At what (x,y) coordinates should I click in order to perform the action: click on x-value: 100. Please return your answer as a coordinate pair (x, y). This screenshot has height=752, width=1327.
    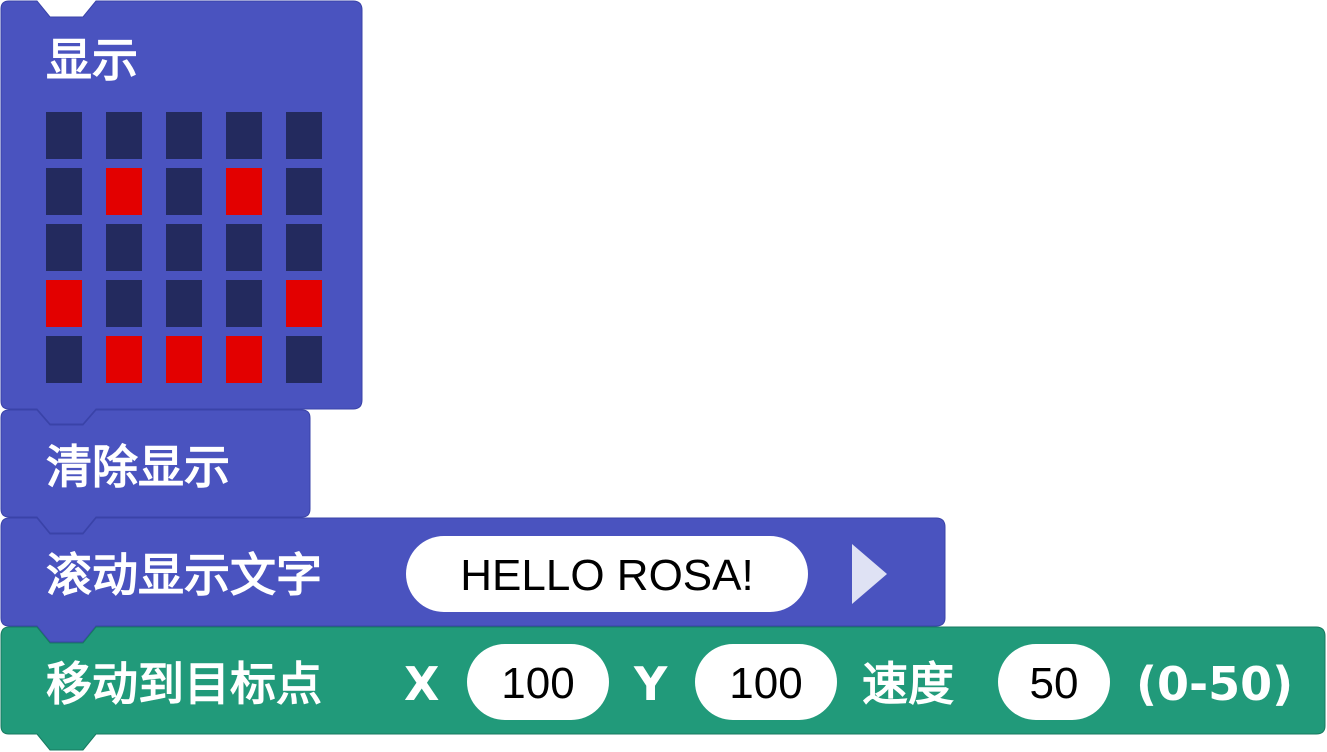
    Looking at the image, I should click on (537, 683).